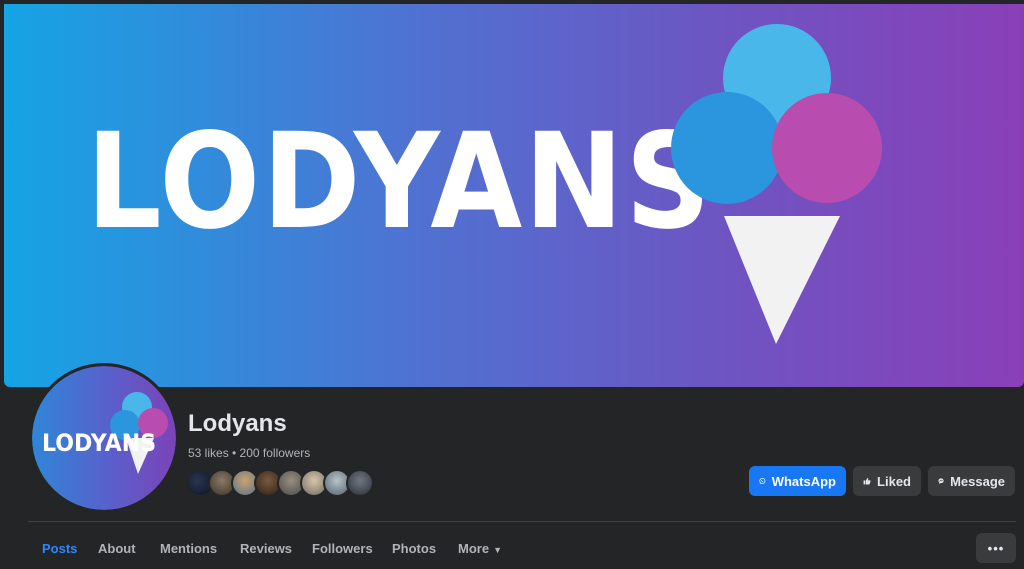 This screenshot has width=1024, height=569. I want to click on whatsapp-button: WhatsApp, so click(797, 481).